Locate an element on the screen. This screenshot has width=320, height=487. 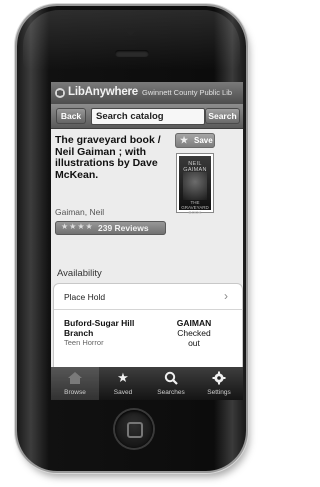
search-input: Search catalog is located at coordinates (148, 116).